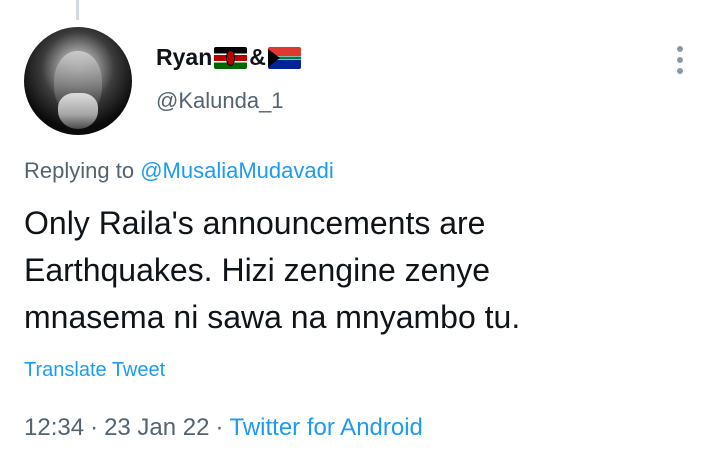 The width and height of the screenshot is (720, 462). What do you see at coordinates (77, 10) in the screenshot?
I see `thread-connector-line` at bounding box center [77, 10].